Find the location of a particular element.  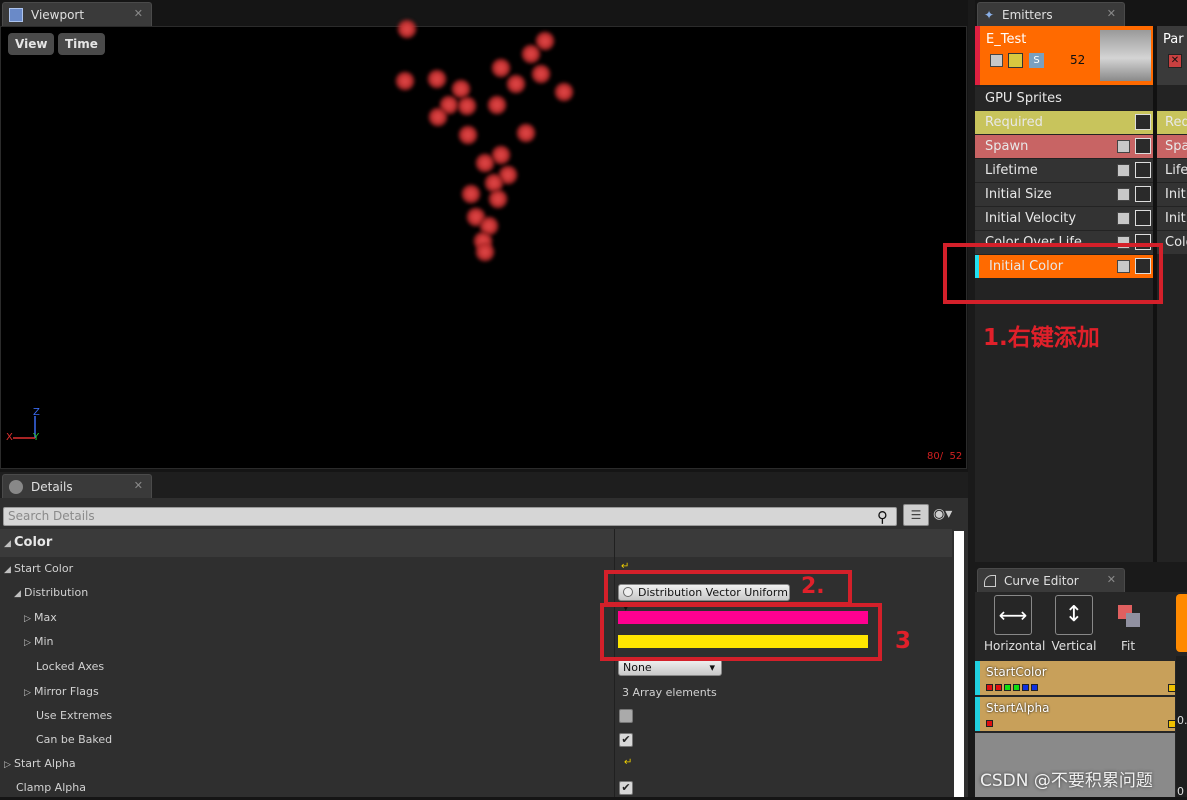

row-min: ▷ Min is located at coordinates (307, 642).